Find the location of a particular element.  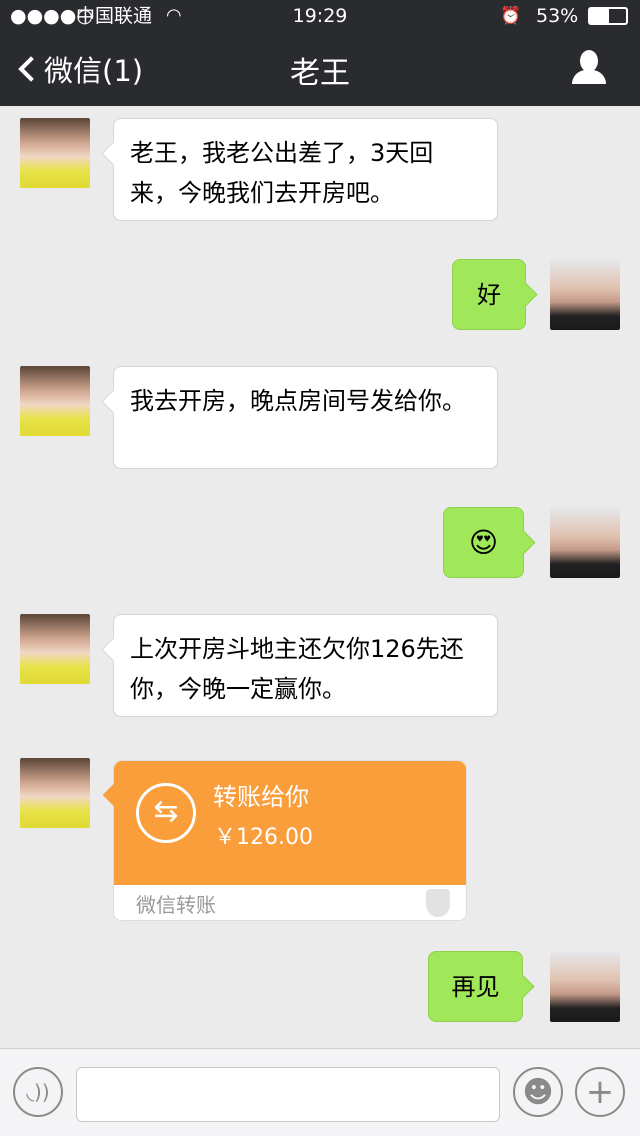

emoji-message: 😍 is located at coordinates (483, 542).